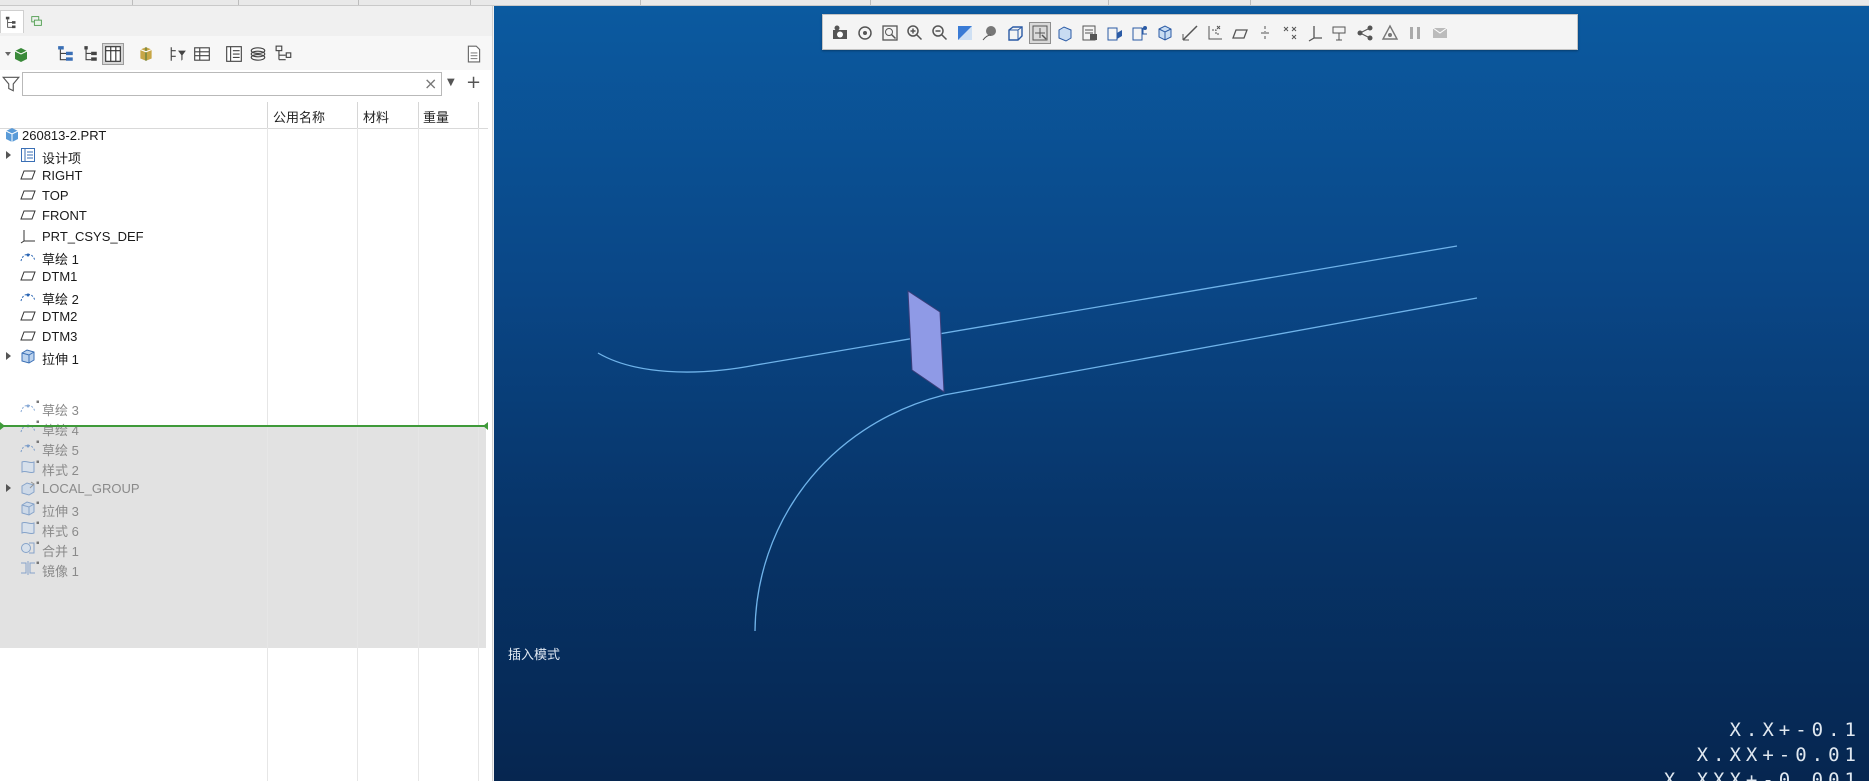 The image size is (1869, 781). I want to click on part-icon, so click(12, 135).